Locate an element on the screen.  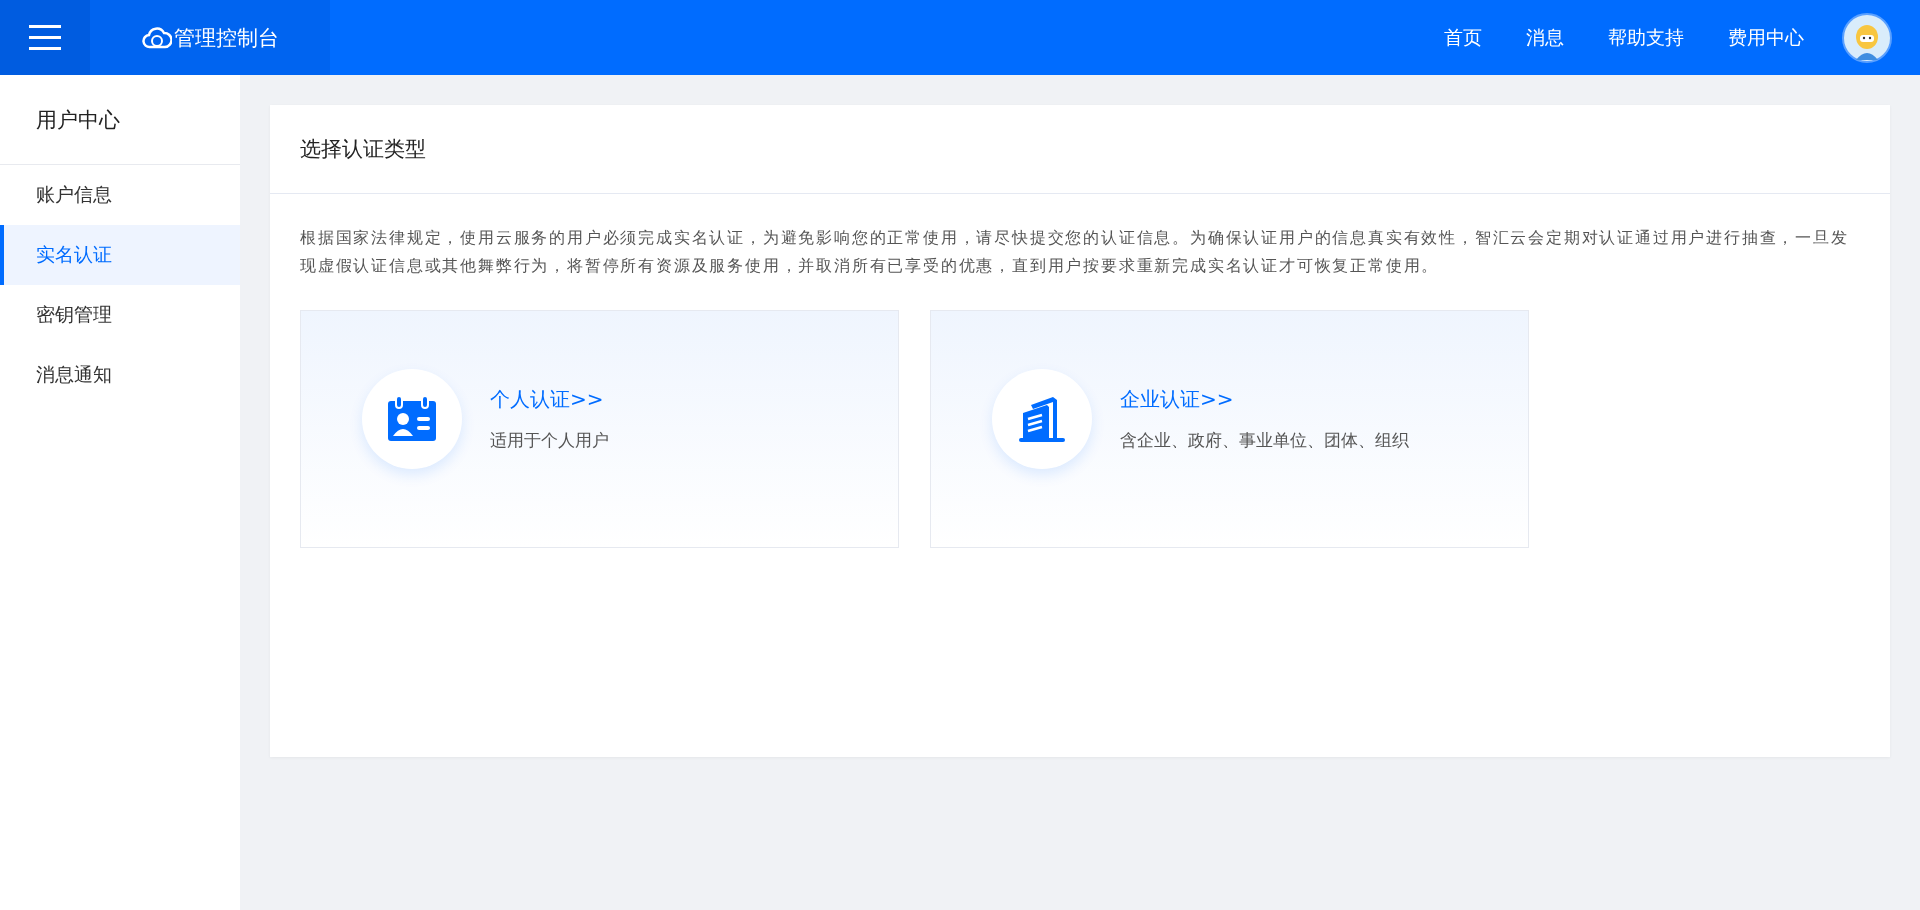
option-title: 个人认证>> is located at coordinates (547, 399).